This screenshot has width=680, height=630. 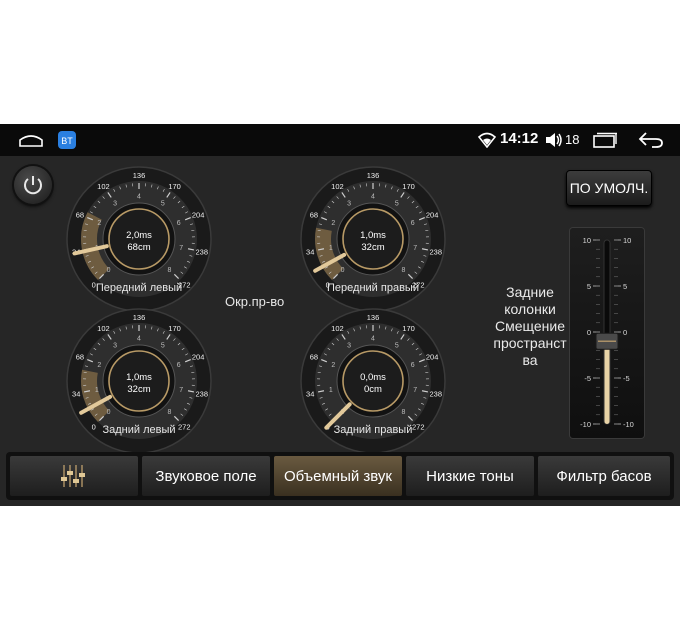 I want to click on rear-speakers-label: Задние колонки Смещение пространст ва, so click(x=530, y=326).